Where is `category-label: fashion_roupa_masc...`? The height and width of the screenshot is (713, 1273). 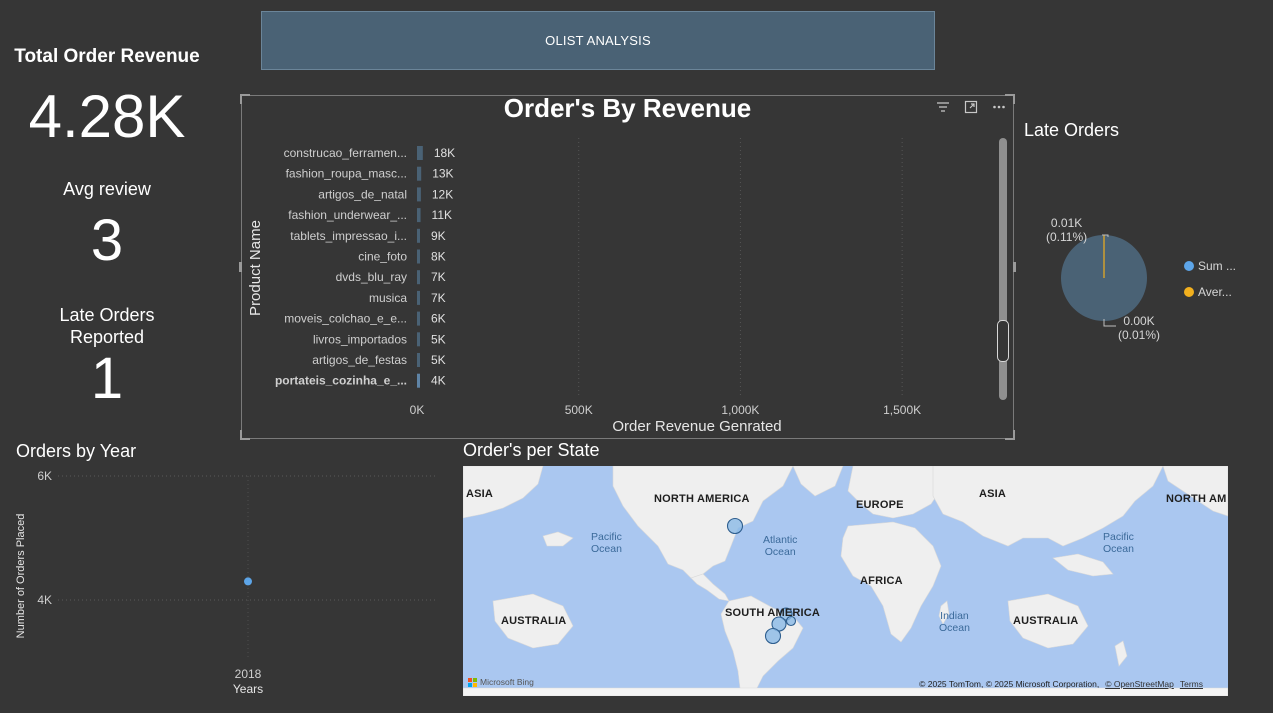 category-label: fashion_roupa_masc... is located at coordinates (346, 174).